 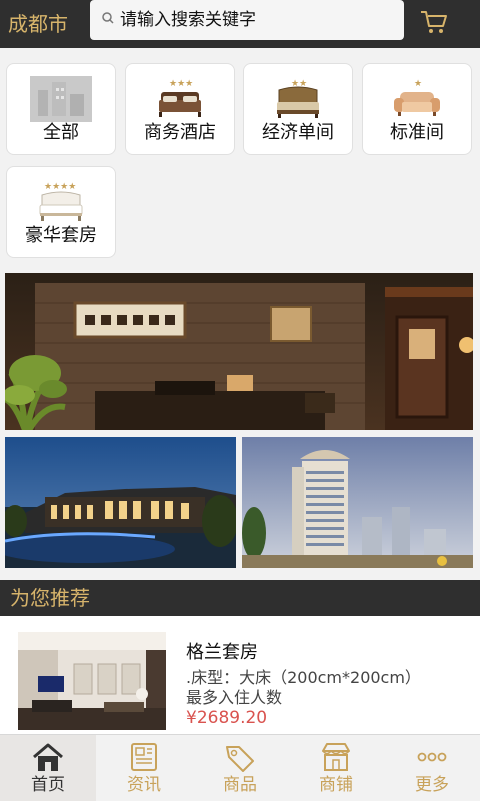 I want to click on tower-hotel-banner, so click(x=357, y=502).